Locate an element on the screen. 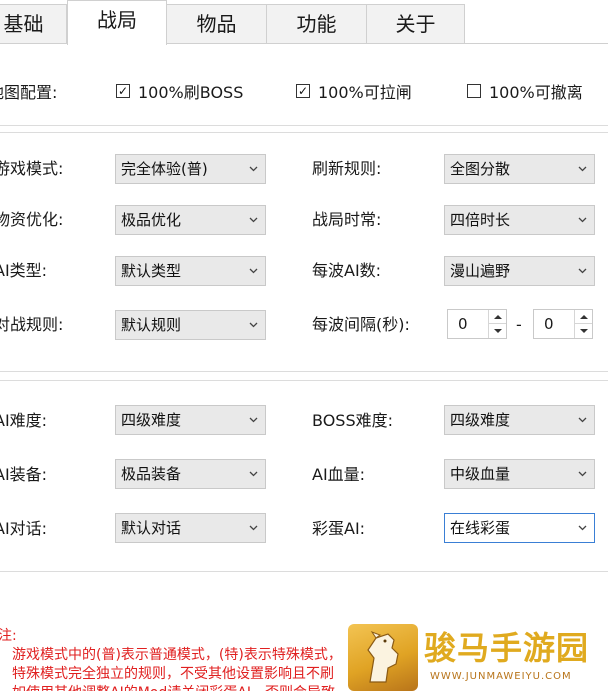  tab-about: 关于 is located at coordinates (415, 24).